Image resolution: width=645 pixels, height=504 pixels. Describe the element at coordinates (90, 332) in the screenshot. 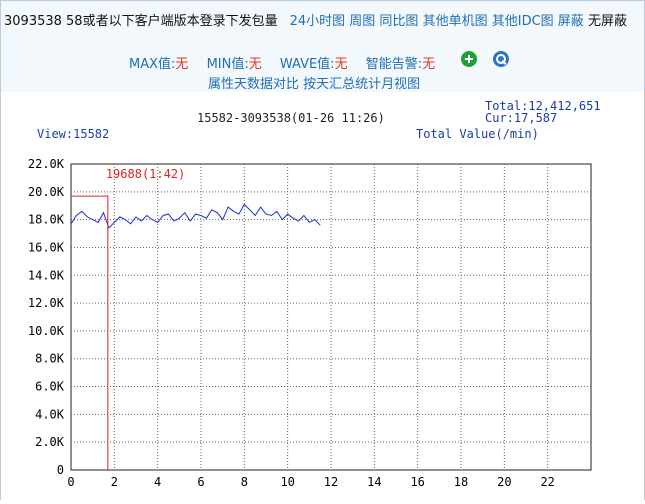

I see `peak-marker` at that location.